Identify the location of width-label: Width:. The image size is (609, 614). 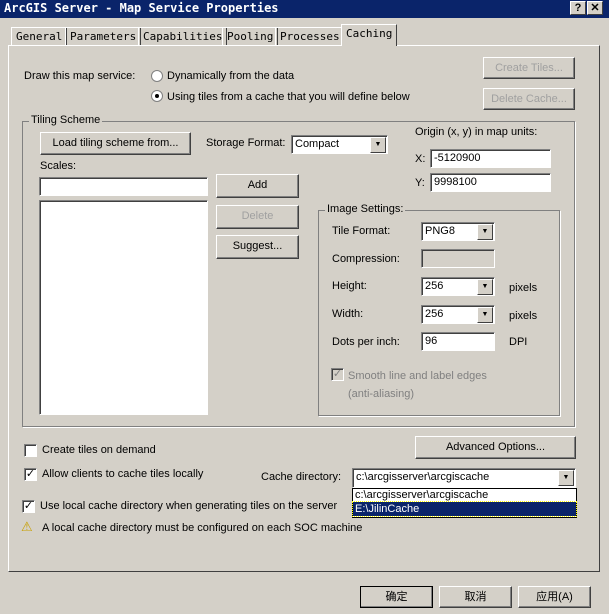
(348, 314).